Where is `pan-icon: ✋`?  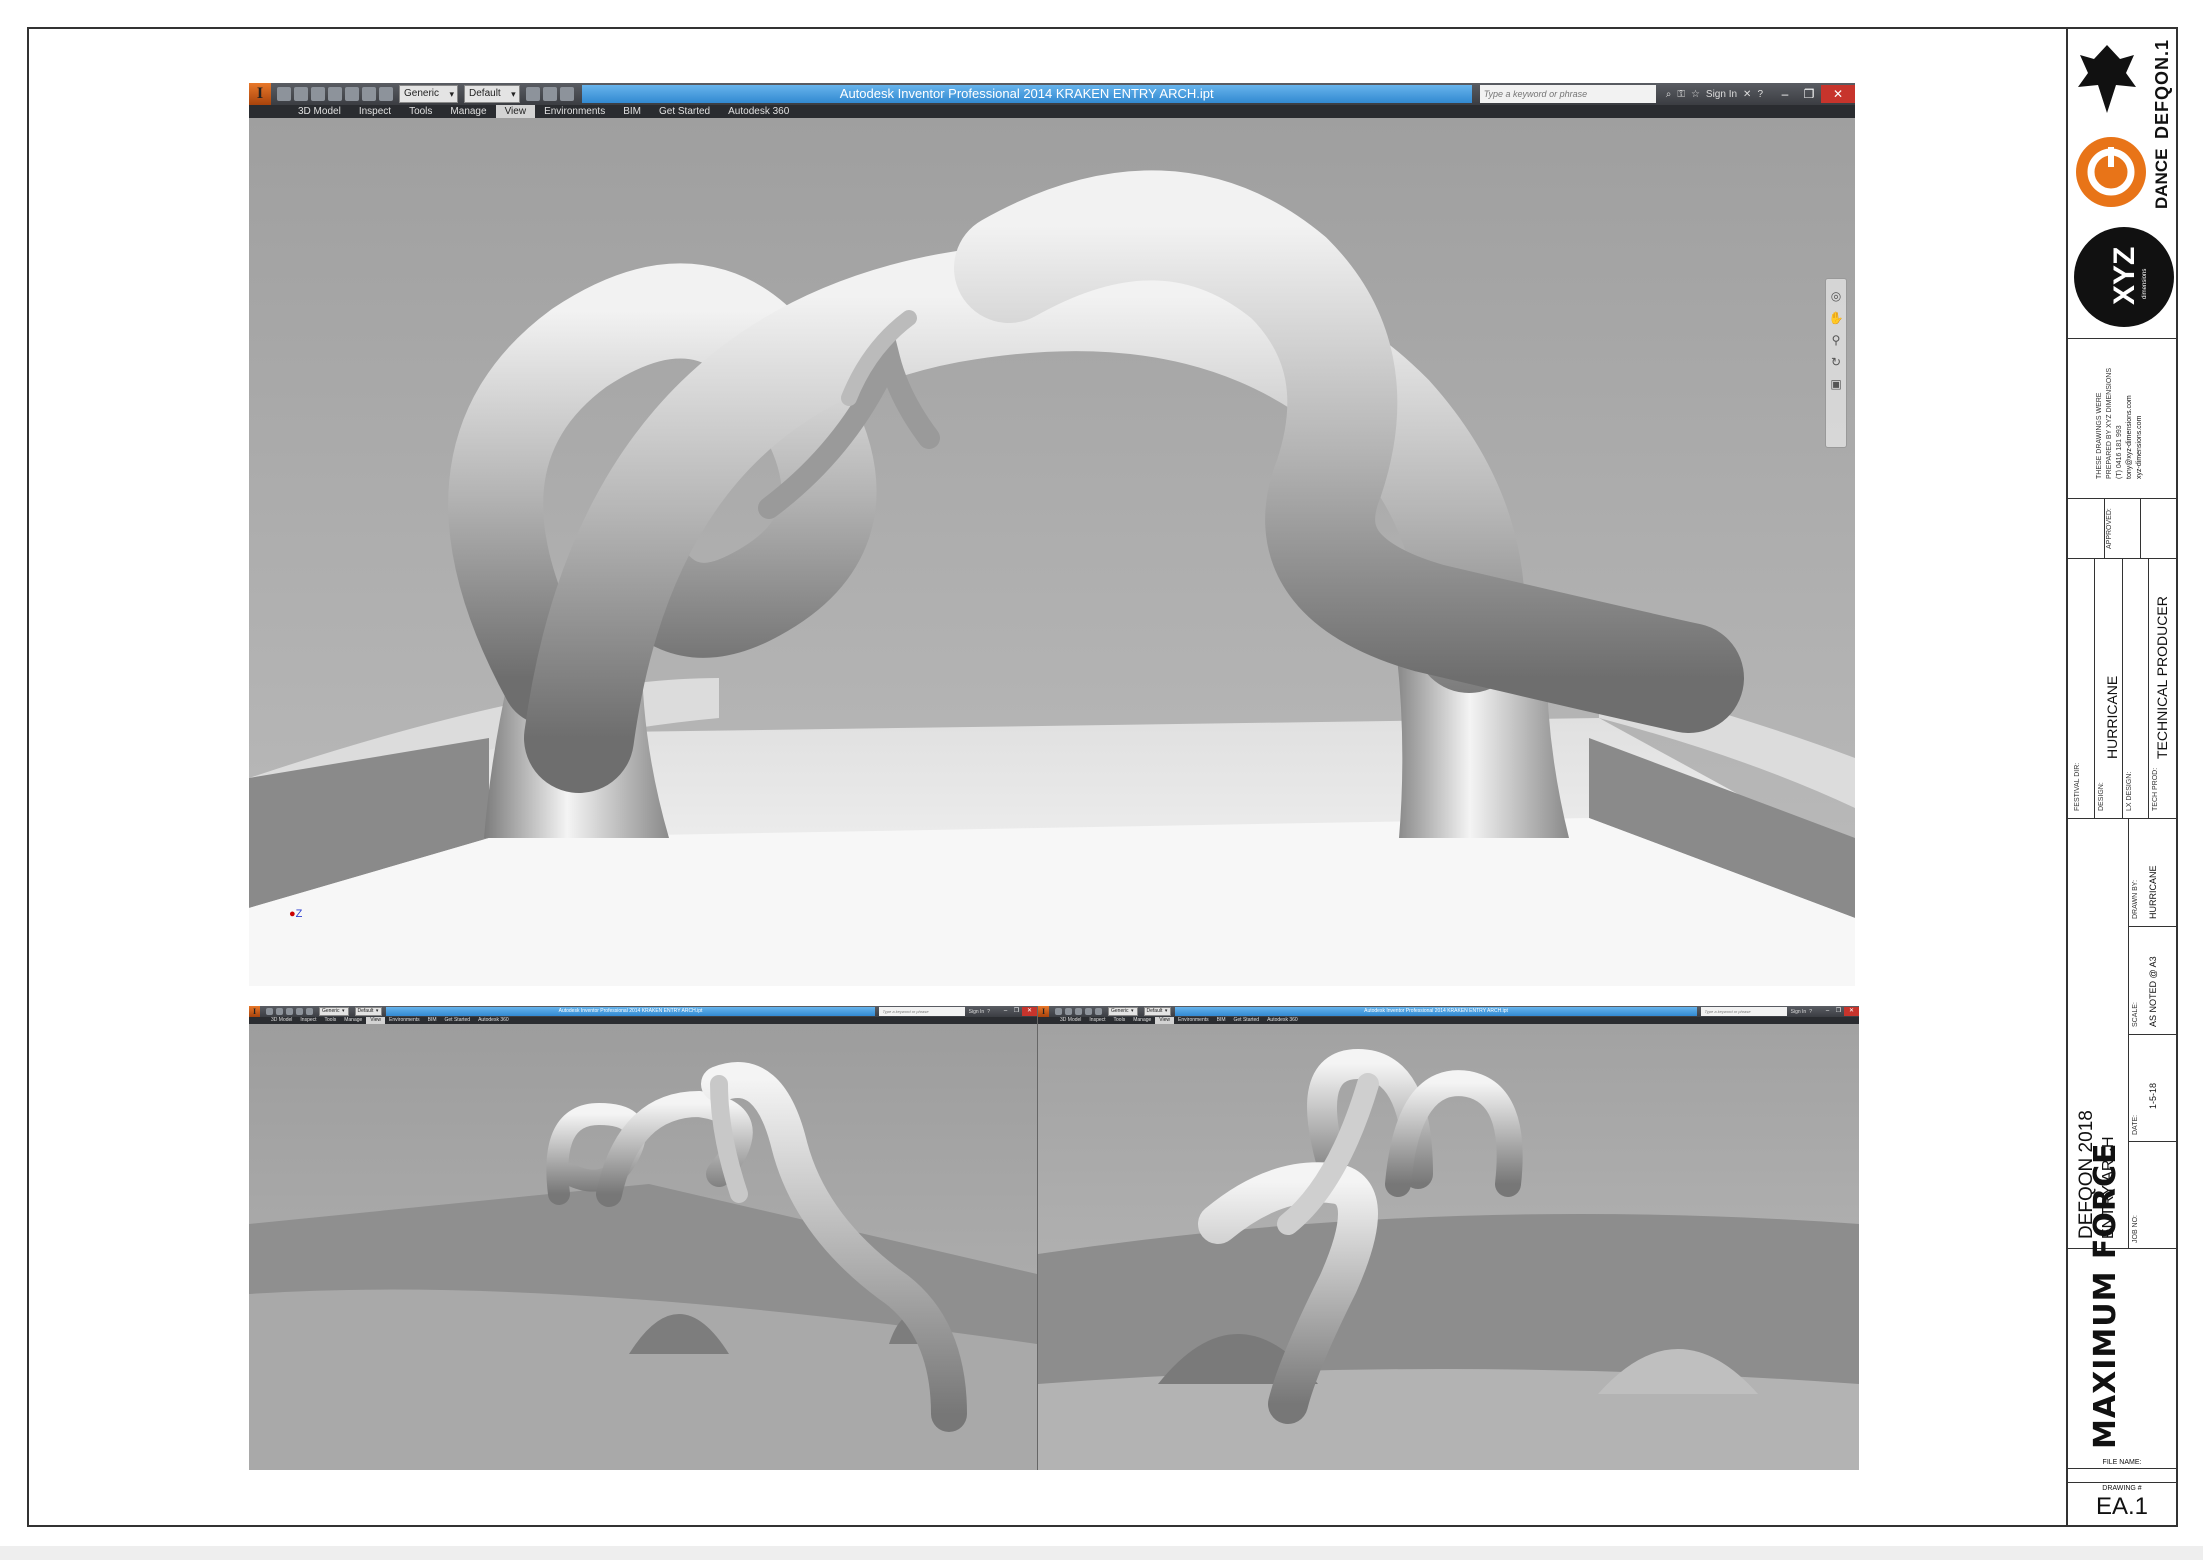
pan-icon: ✋ is located at coordinates (1836, 318).